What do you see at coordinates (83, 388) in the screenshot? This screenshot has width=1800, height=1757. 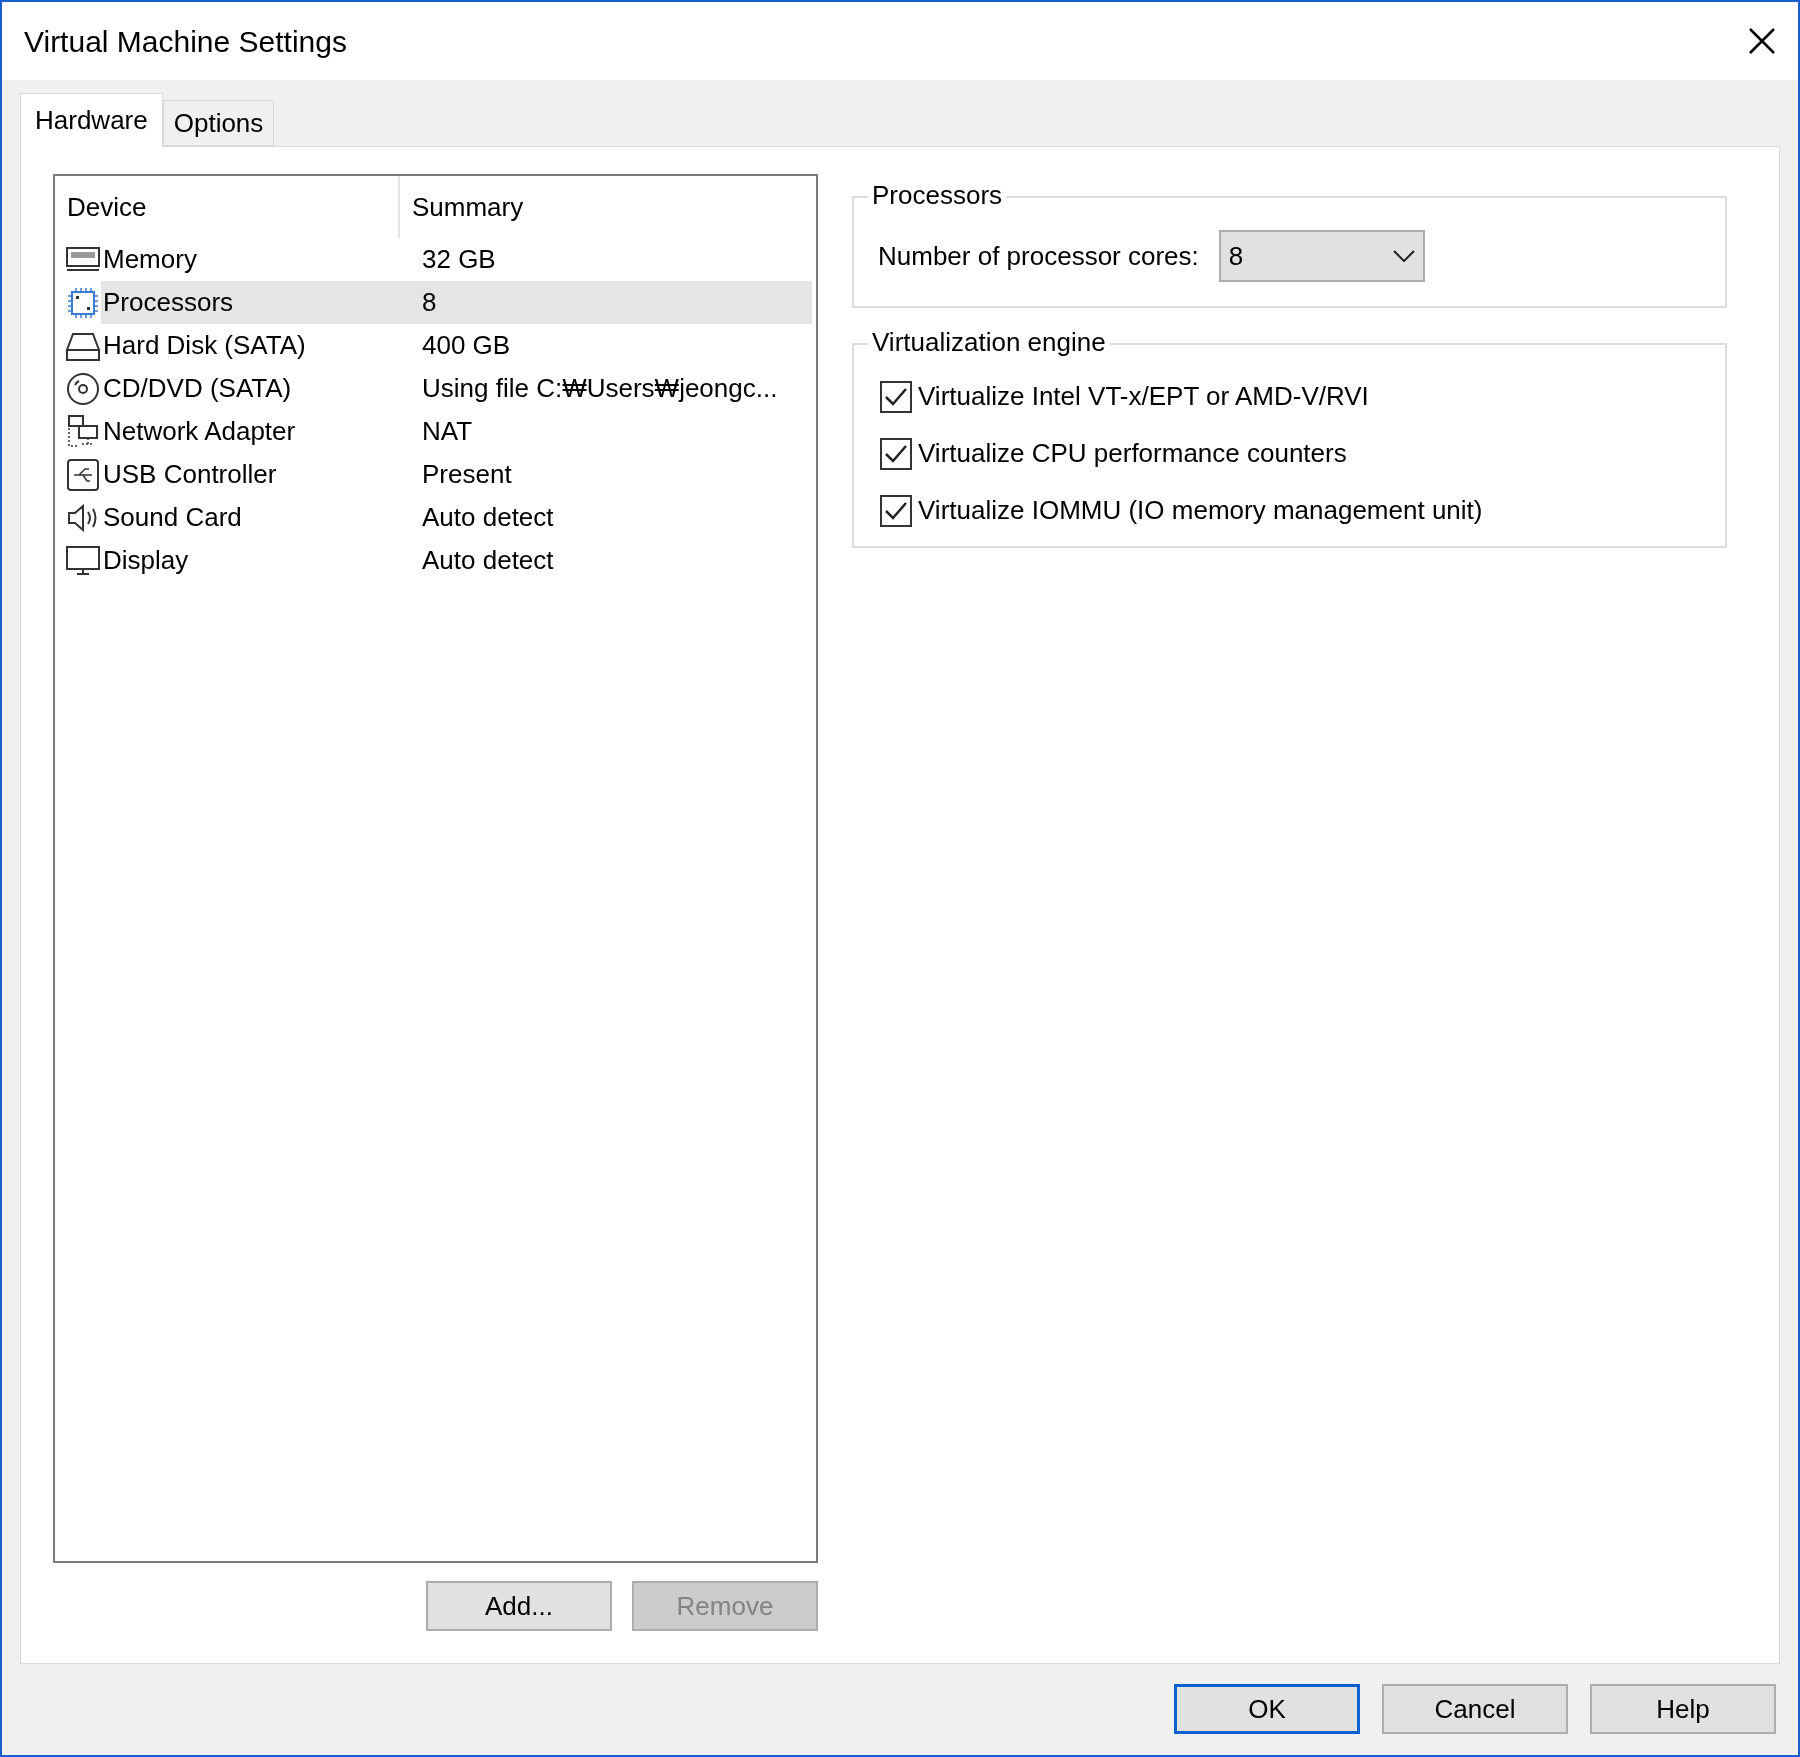 I see `disc-icon` at bounding box center [83, 388].